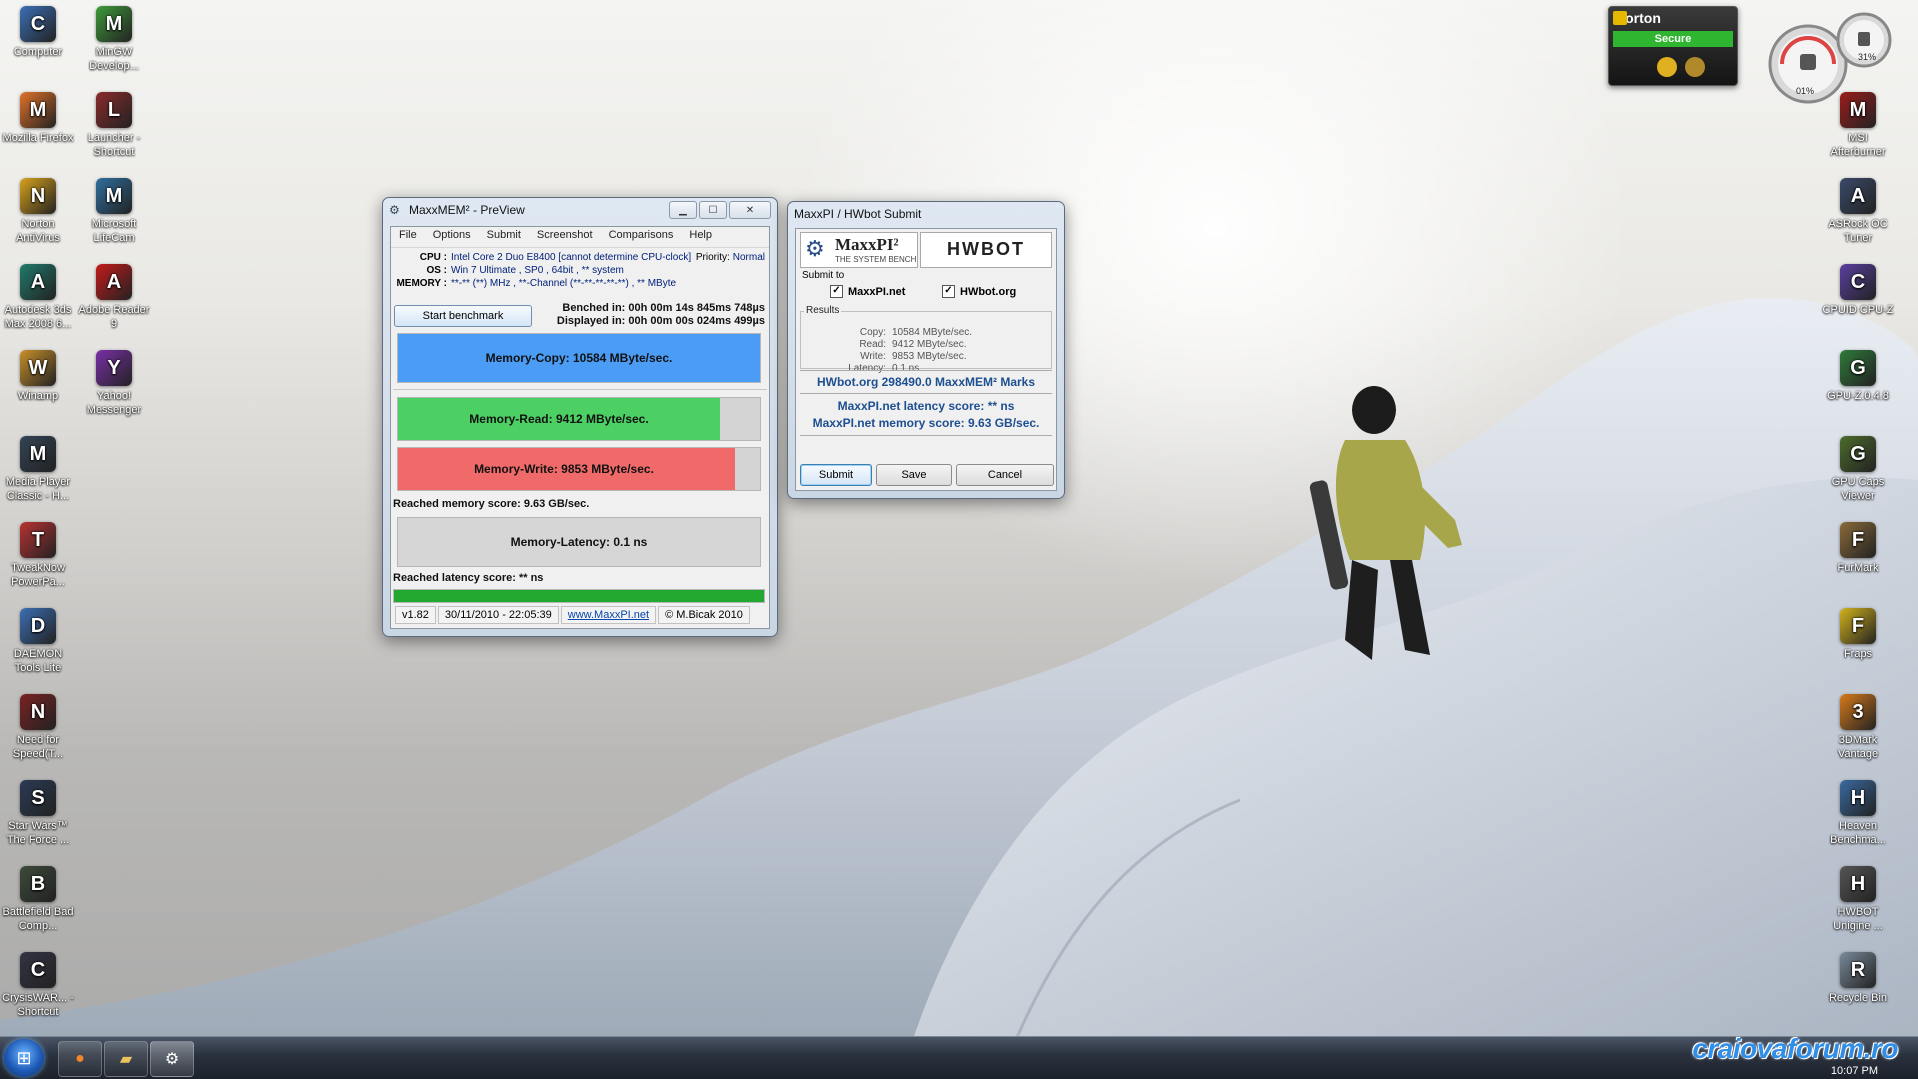 The width and height of the screenshot is (1918, 1079). Describe the element at coordinates (80, 1059) in the screenshot. I see `taskbar-firefox: ●` at that location.